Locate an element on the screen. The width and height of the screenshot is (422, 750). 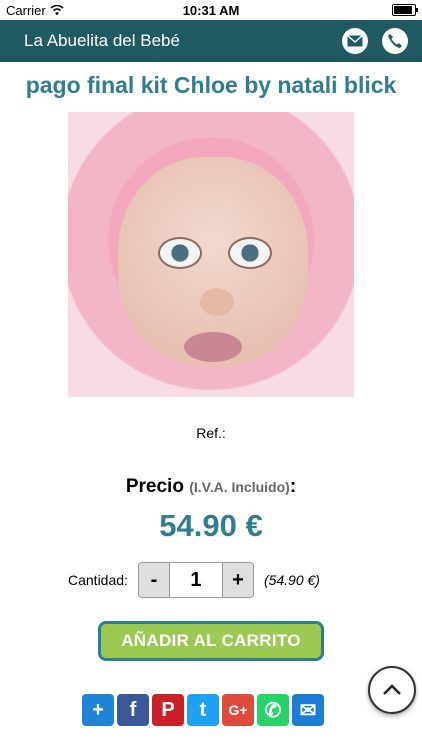
product-title: pago final kit Chloe by natali blick is located at coordinates (211, 85).